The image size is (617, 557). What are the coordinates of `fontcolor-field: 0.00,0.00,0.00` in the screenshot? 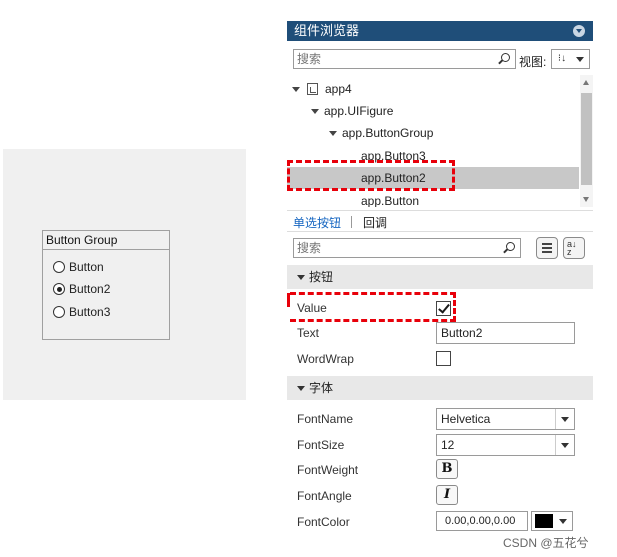 It's located at (482, 521).